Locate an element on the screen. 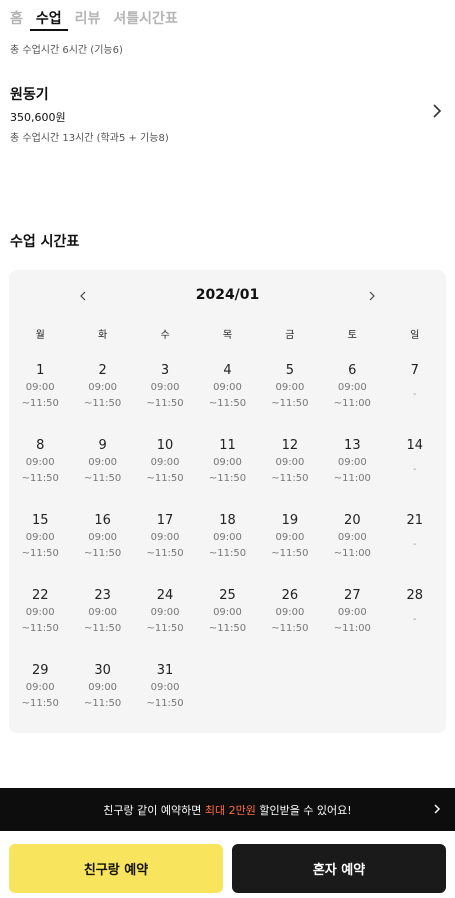 The width and height of the screenshot is (455, 898). calendar-day: 17 09:00 ~11:50 is located at coordinates (165, 549).